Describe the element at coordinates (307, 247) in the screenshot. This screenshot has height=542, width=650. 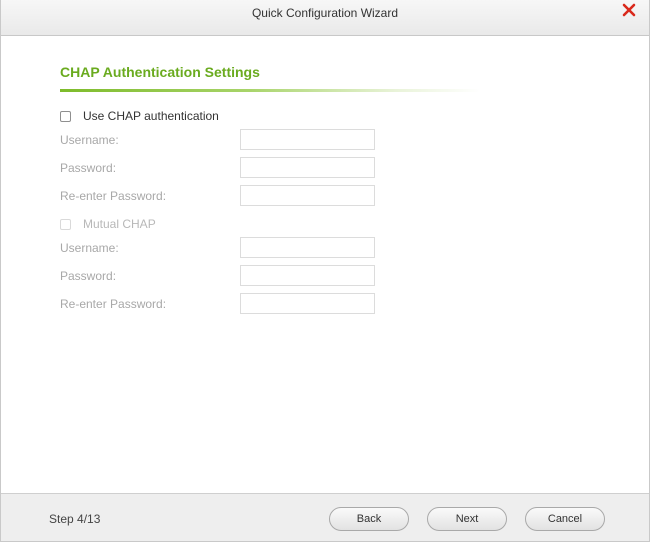
I see `mutual-username-input` at that location.